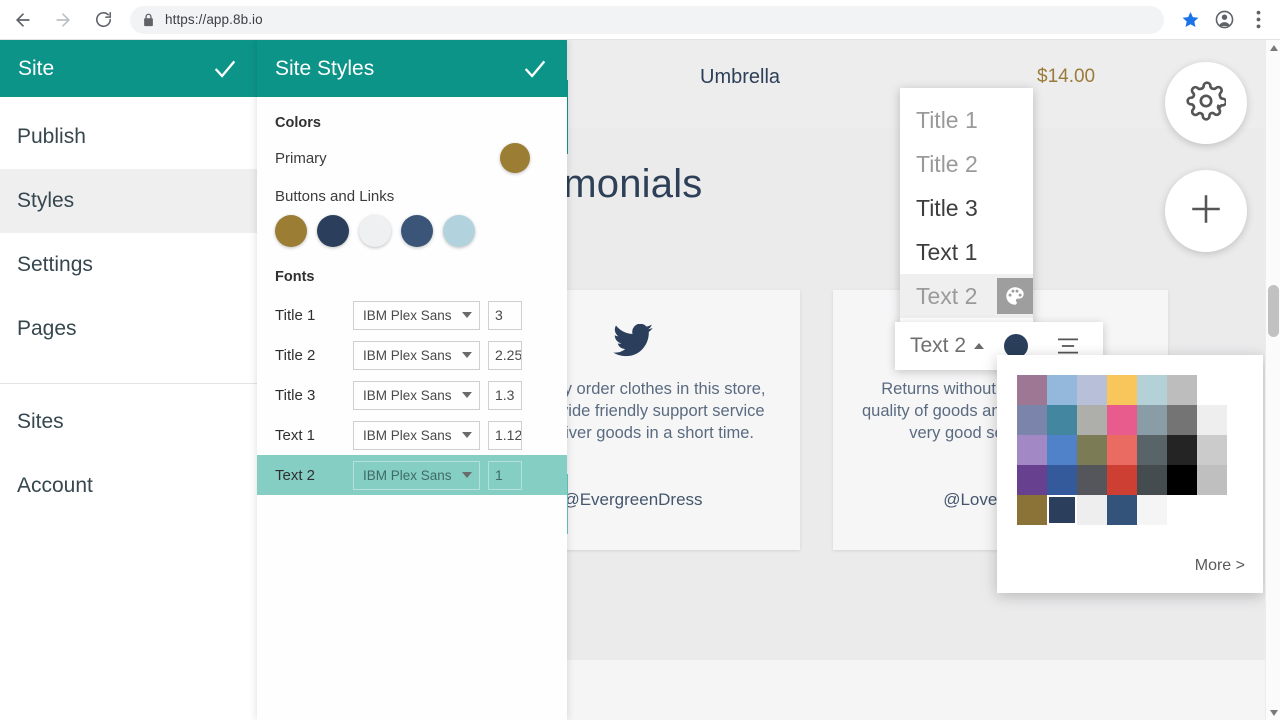  Describe the element at coordinates (1206, 211) in the screenshot. I see `add-block-fab` at that location.